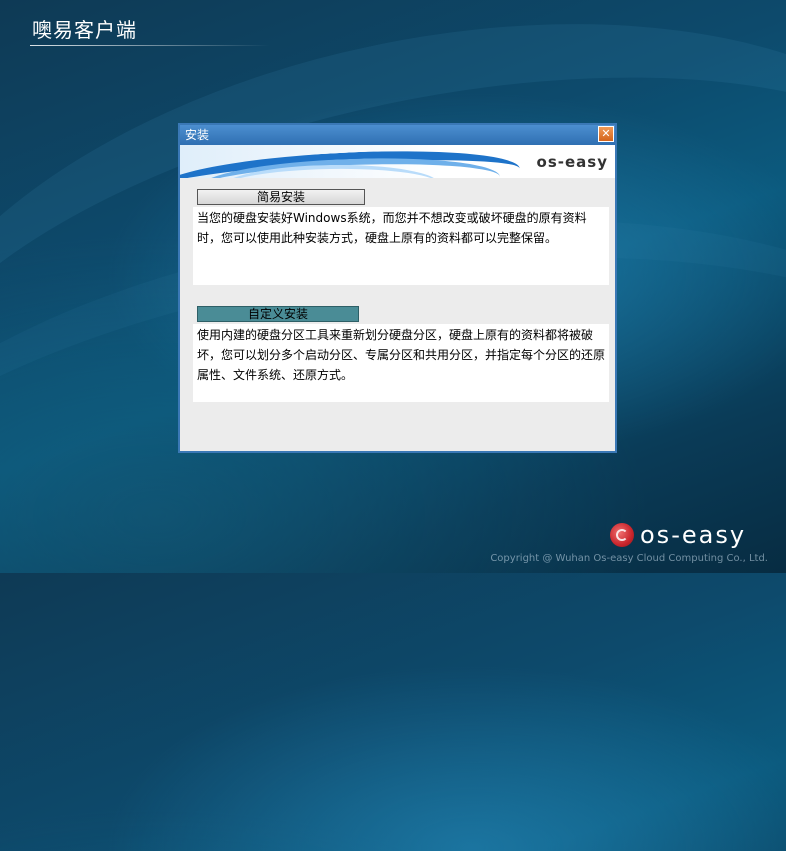  Describe the element at coordinates (197, 135) in the screenshot. I see `dialog-title: 安装` at that location.